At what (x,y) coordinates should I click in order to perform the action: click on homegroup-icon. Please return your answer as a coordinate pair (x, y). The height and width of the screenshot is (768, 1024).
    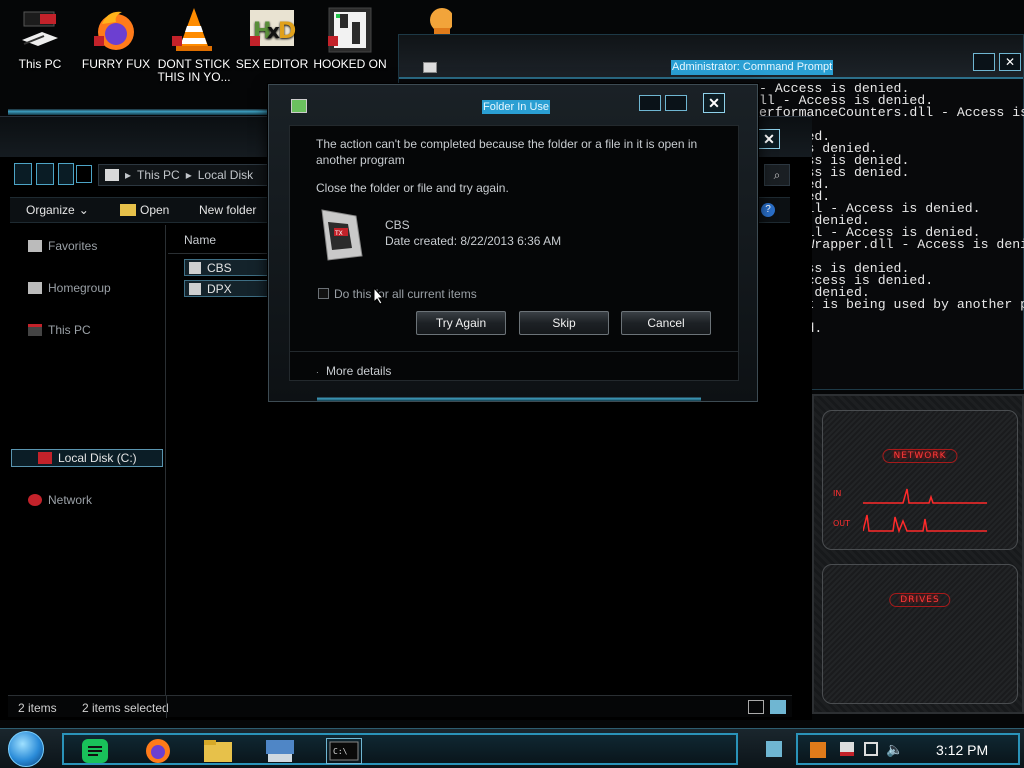
    Looking at the image, I should click on (35, 288).